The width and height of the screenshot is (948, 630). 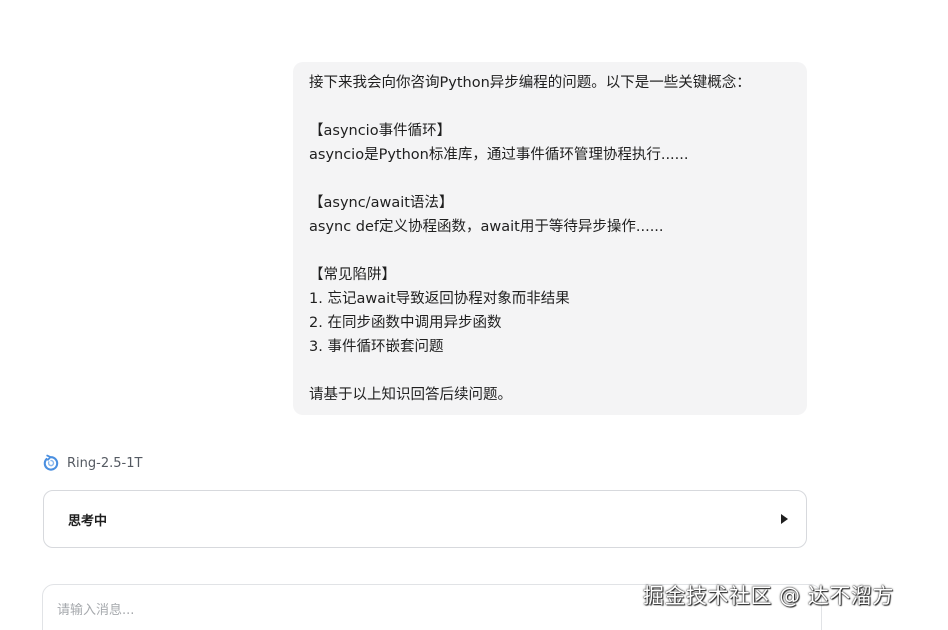 I want to click on thinking-toggle: 思考中, so click(x=425, y=519).